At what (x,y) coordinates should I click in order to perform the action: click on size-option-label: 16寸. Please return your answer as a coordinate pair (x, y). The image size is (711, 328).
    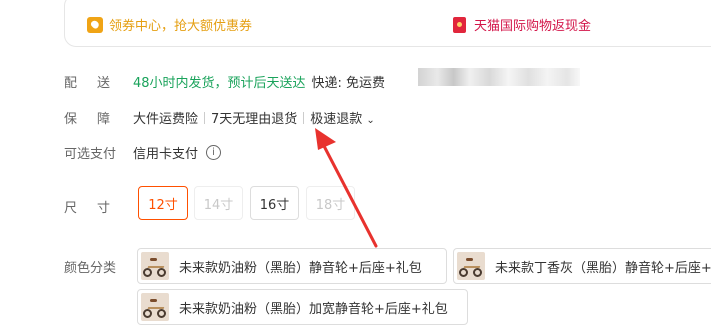
    Looking at the image, I should click on (274, 205).